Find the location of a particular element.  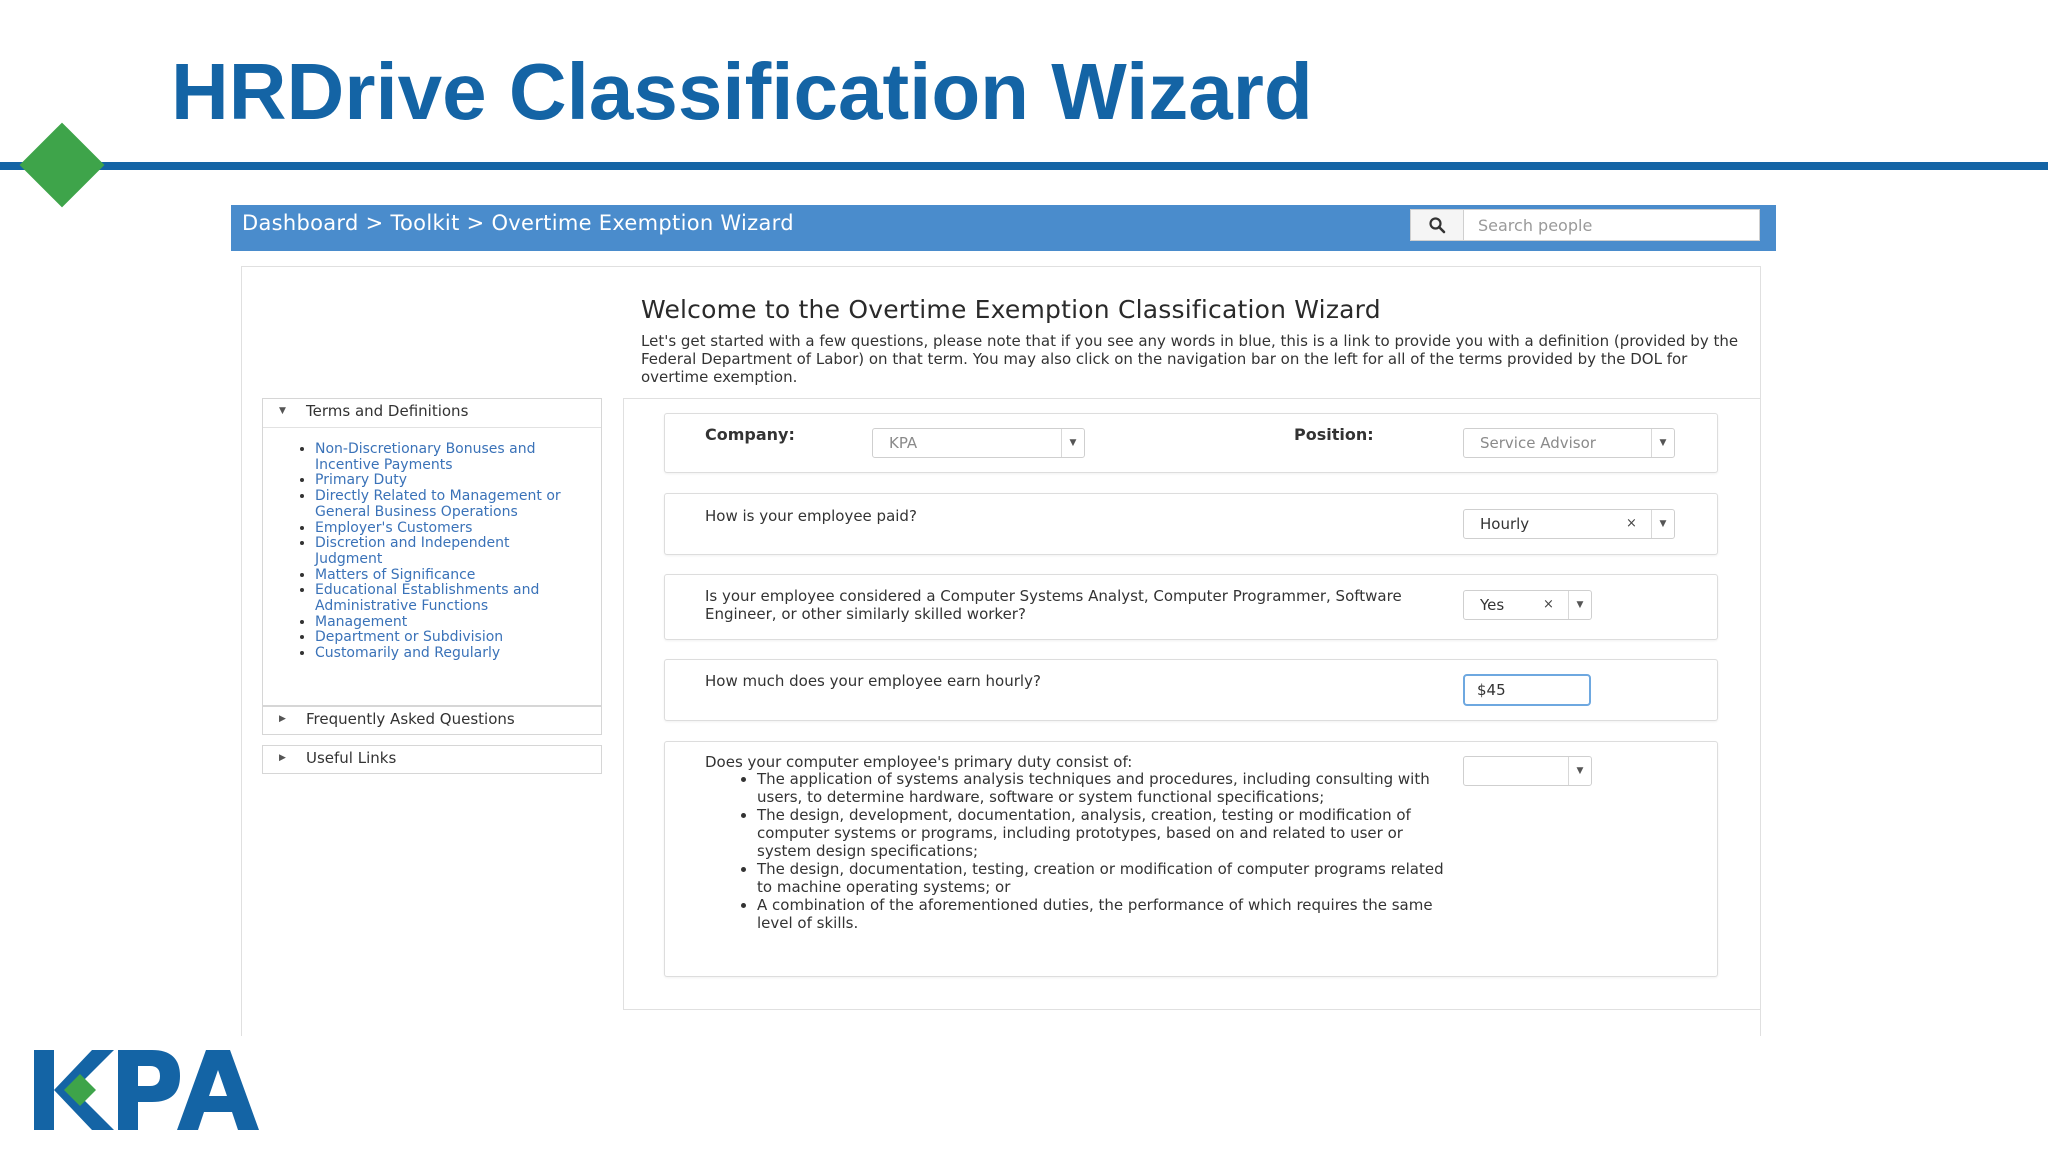

search-button is located at coordinates (1437, 225).